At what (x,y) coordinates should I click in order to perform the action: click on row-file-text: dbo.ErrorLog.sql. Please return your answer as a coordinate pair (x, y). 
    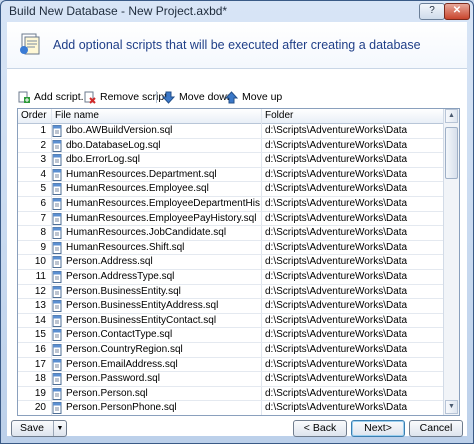
    Looking at the image, I should click on (103, 160).